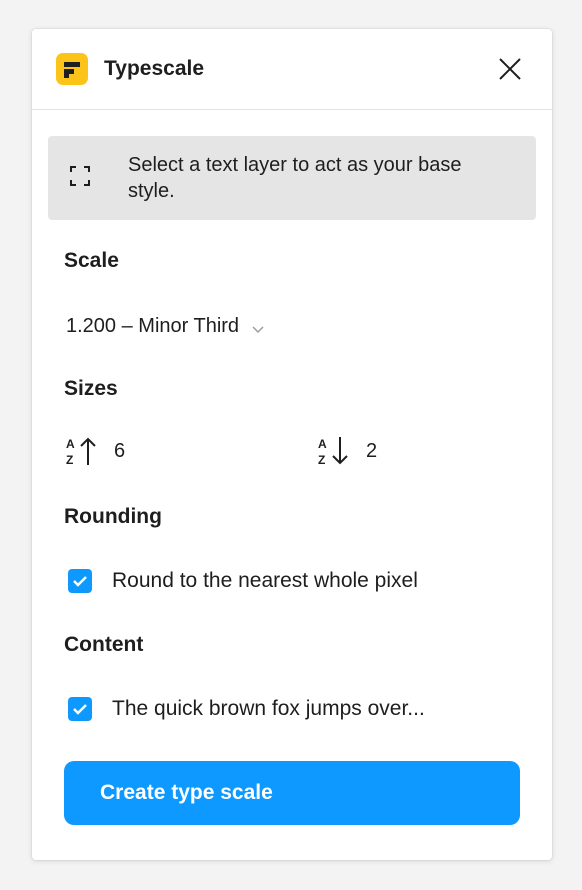 This screenshot has width=582, height=890. Describe the element at coordinates (104, 644) in the screenshot. I see `content-heading: Content` at that location.